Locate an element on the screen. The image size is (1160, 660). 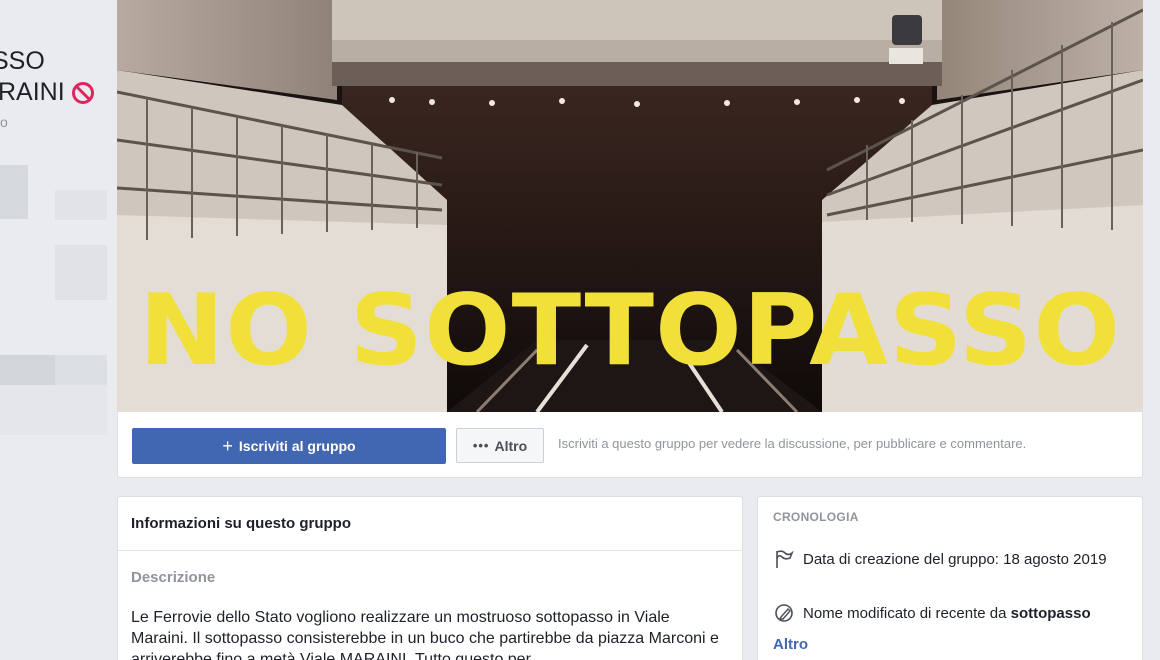
group-privacy-label: o is located at coordinates (4, 122).